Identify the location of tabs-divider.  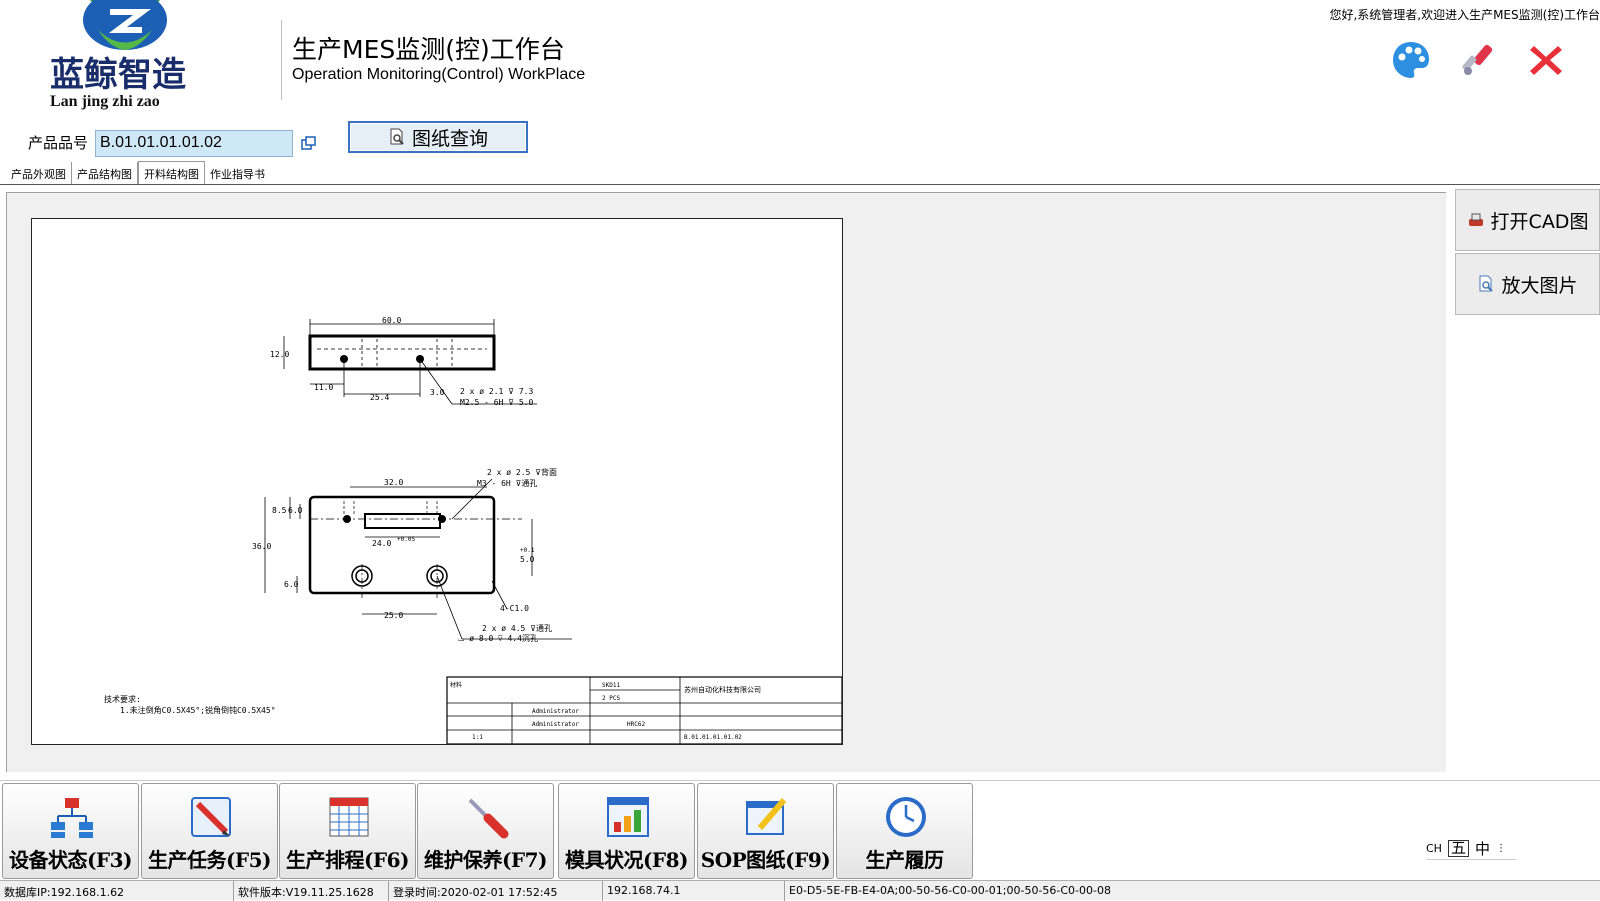
(800, 184).